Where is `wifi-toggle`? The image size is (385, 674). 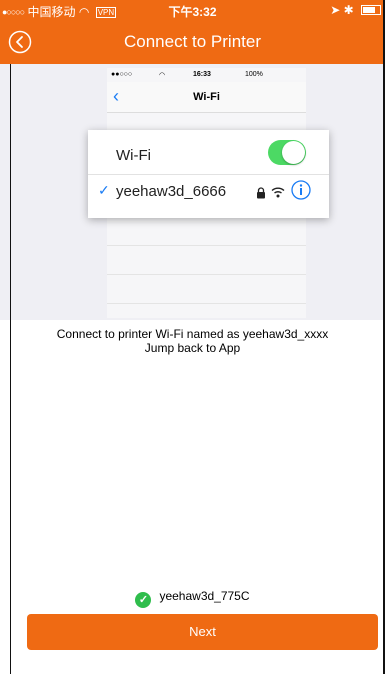
wifi-toggle is located at coordinates (287, 152).